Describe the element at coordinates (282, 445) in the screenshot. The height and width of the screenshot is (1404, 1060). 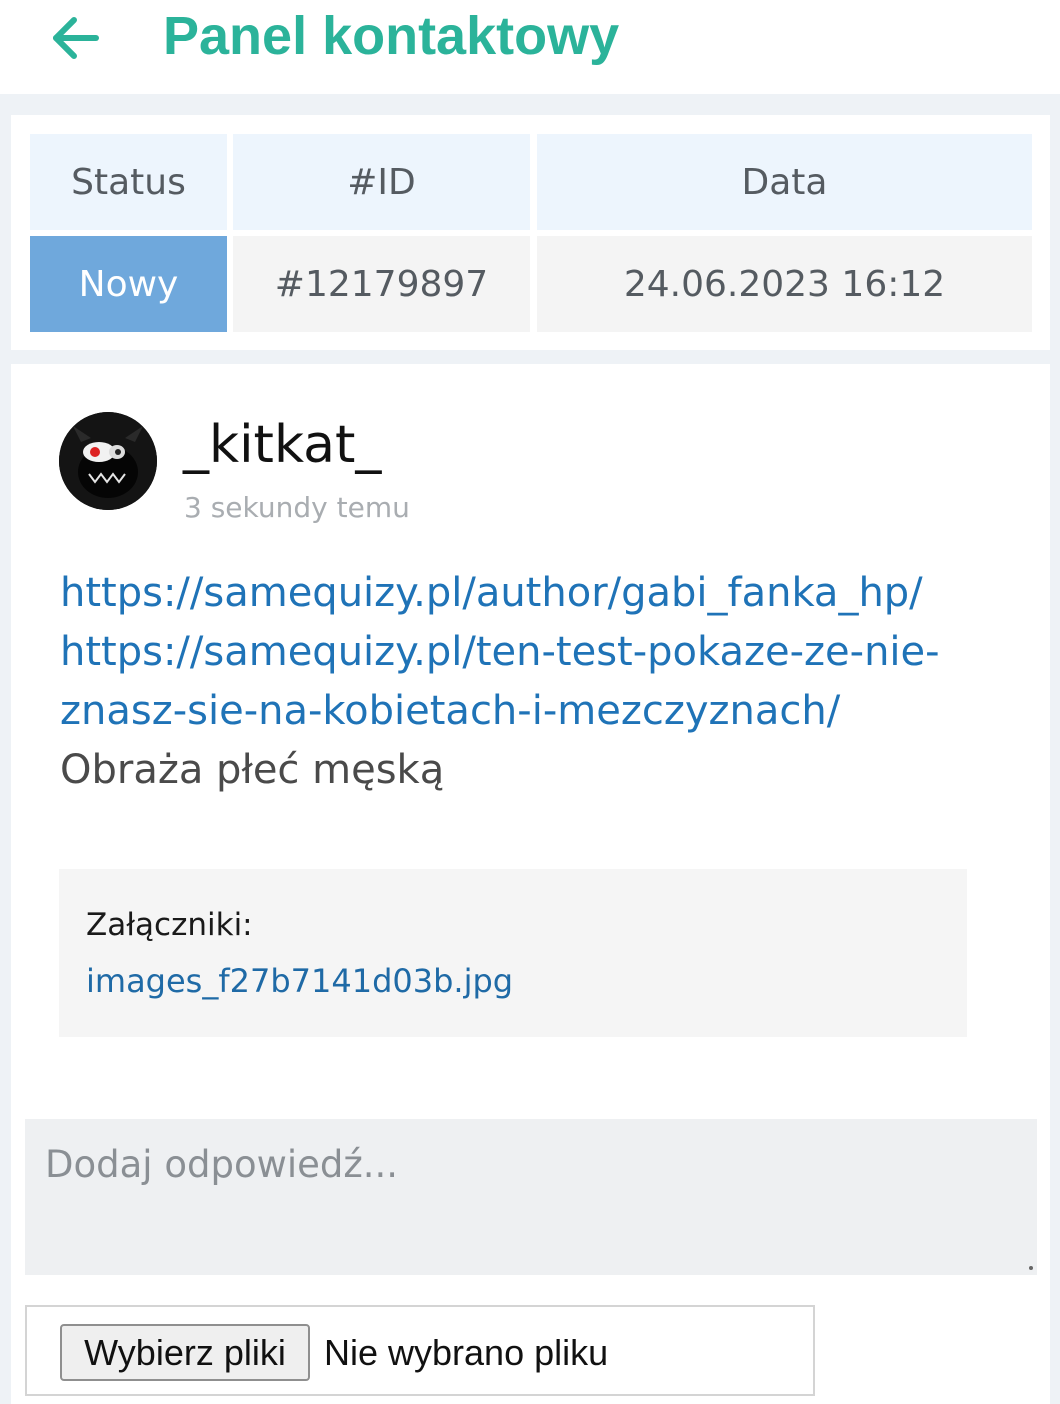
I see `author-name: _kitkat_` at that location.